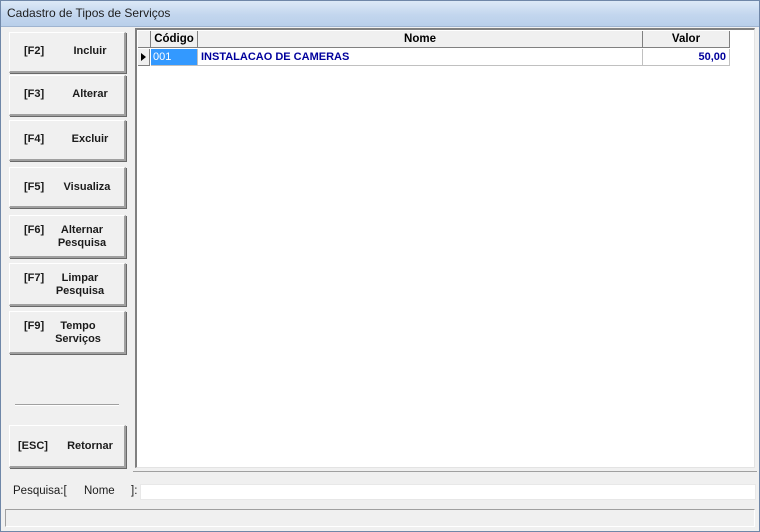  What do you see at coordinates (80, 291) in the screenshot?
I see `pesquisa-label-2: Pesquisa` at bounding box center [80, 291].